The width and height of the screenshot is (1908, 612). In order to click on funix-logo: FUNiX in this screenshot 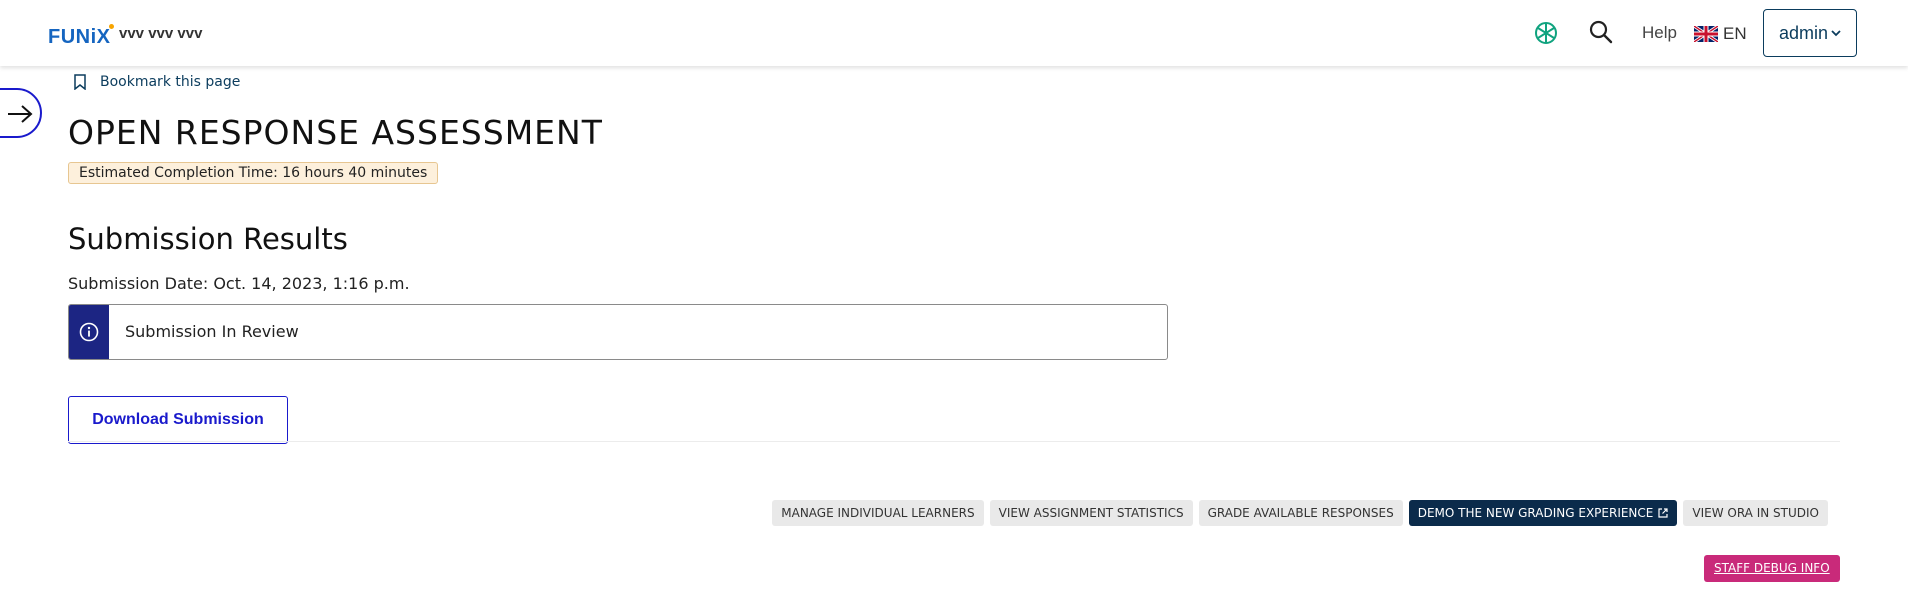, I will do `click(81, 36)`.